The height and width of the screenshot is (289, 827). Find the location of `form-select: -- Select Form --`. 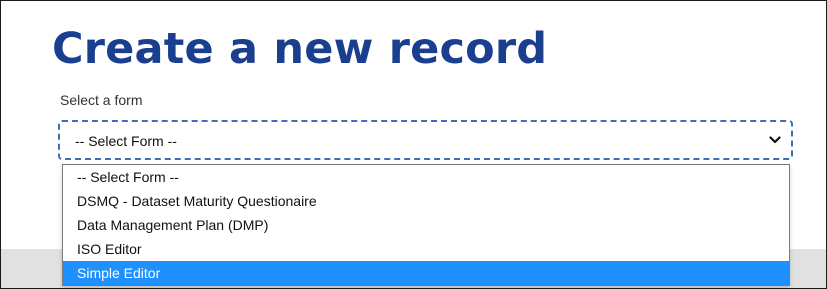

form-select: -- Select Form -- is located at coordinates (425, 140).